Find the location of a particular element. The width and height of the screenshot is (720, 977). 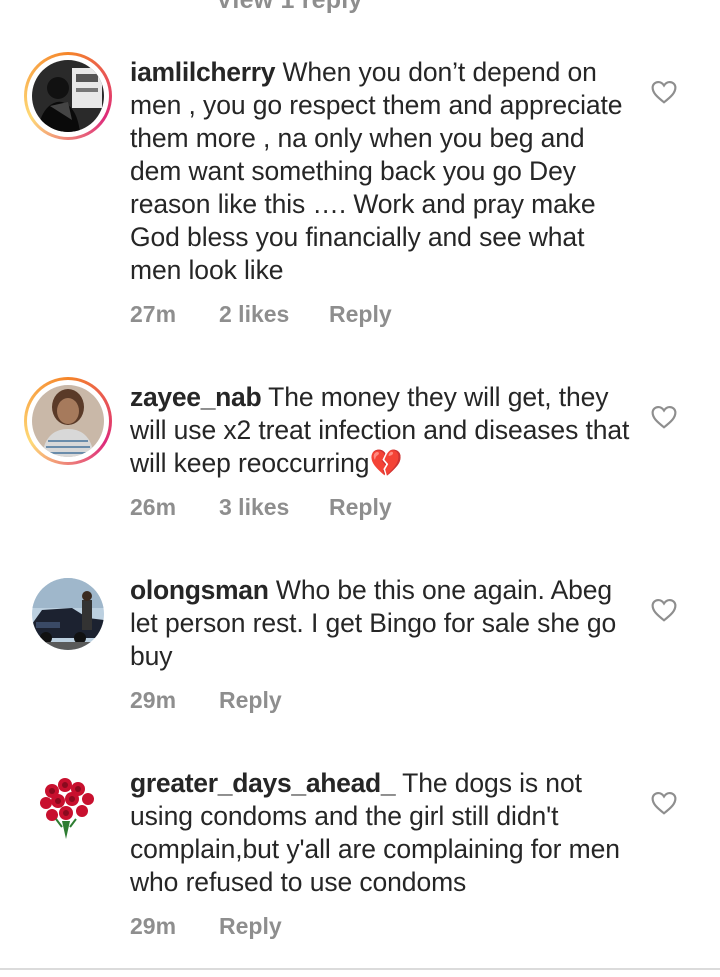

comment-username: olongsman is located at coordinates (199, 590).